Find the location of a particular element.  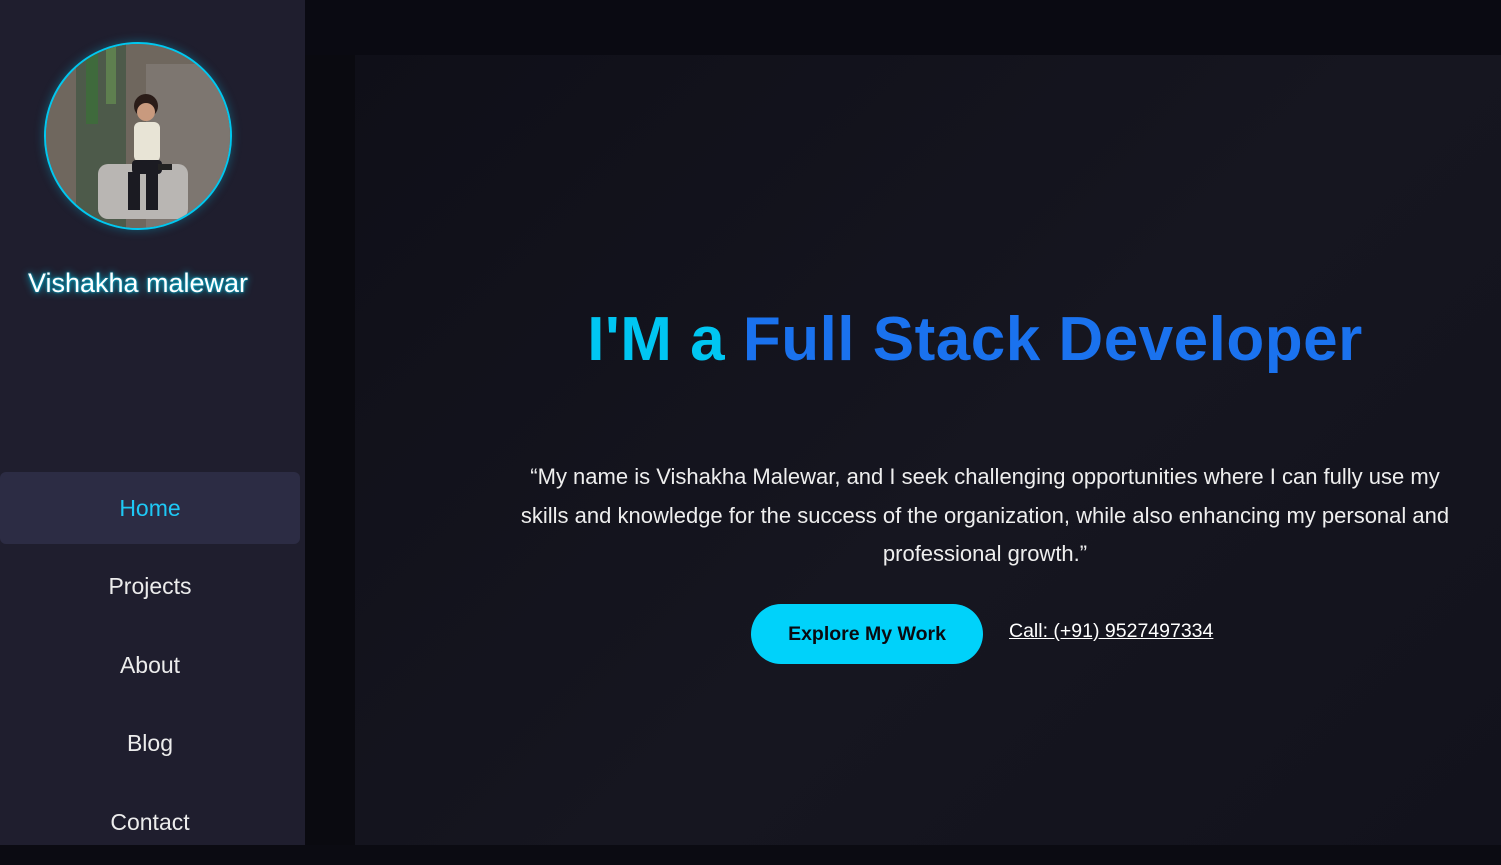

profile-photo is located at coordinates (138, 136).